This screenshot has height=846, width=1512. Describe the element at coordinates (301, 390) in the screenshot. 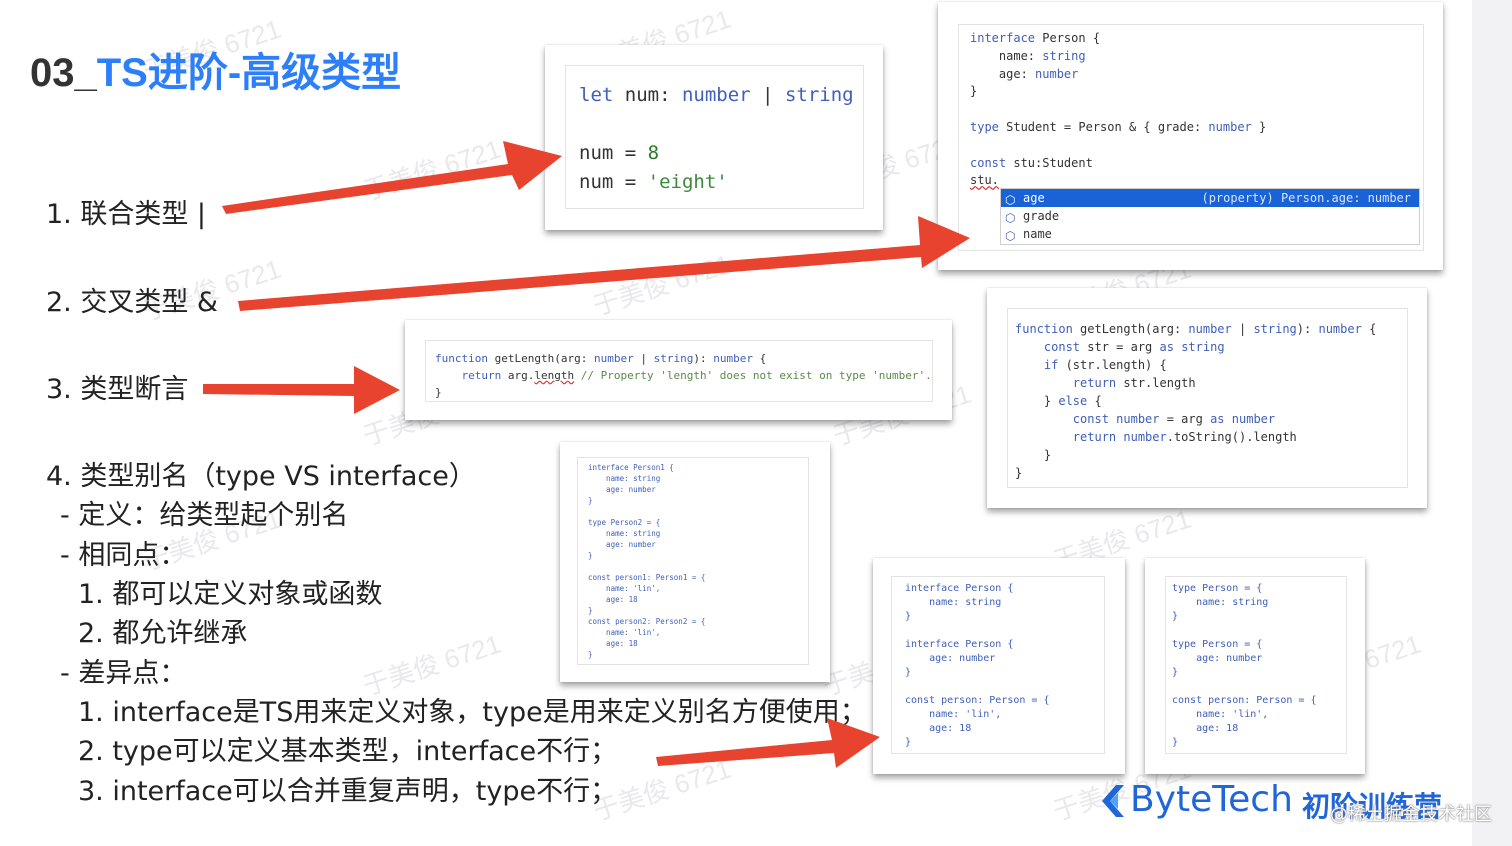

I see `arrow-assertion` at that location.